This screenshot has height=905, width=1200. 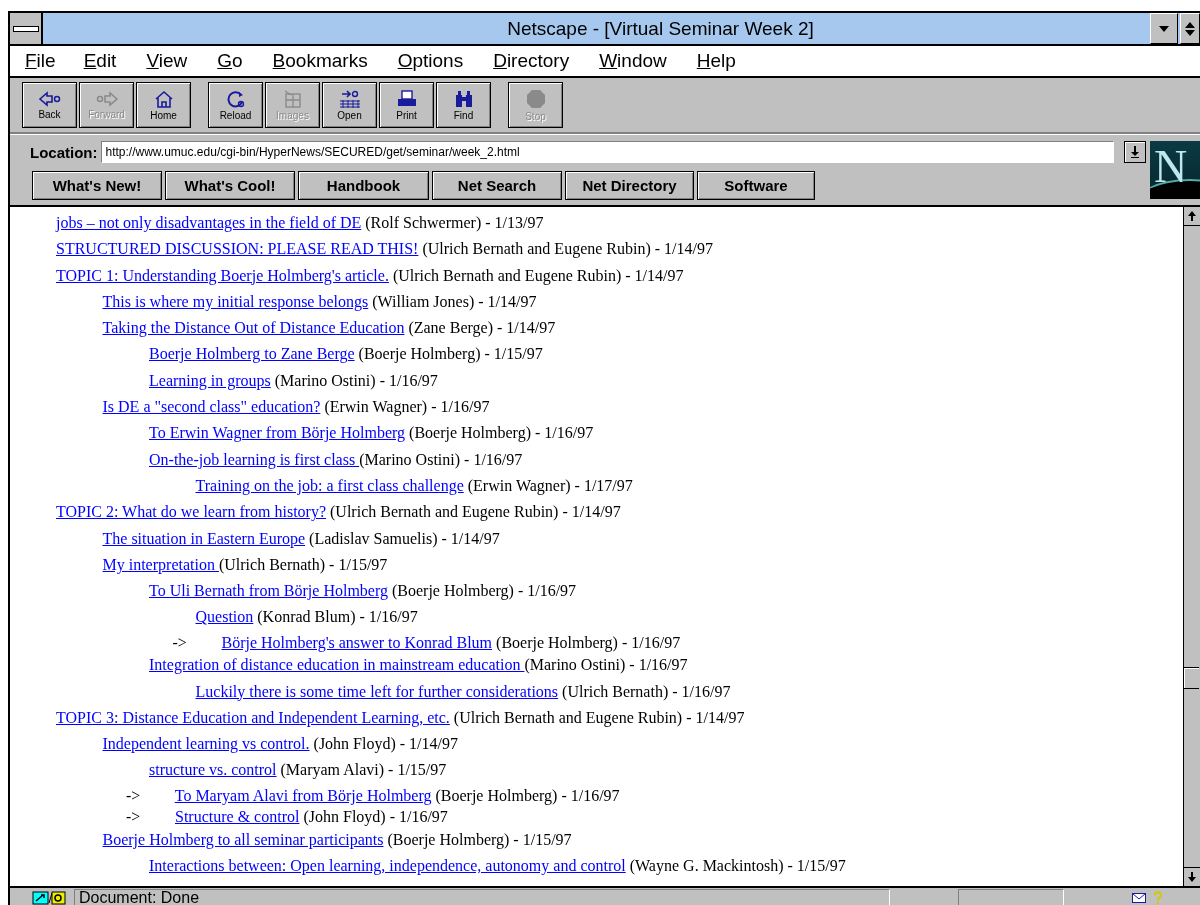 What do you see at coordinates (230, 61) in the screenshot?
I see `menu-item: Go` at bounding box center [230, 61].